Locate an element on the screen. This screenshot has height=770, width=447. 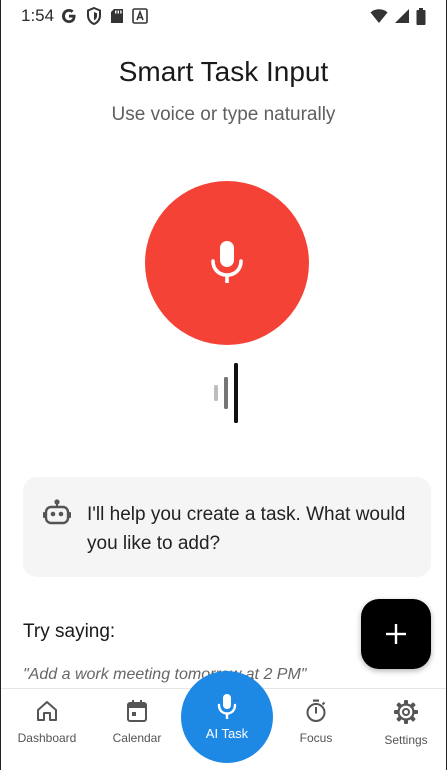
robot-icon is located at coordinates (57, 512).